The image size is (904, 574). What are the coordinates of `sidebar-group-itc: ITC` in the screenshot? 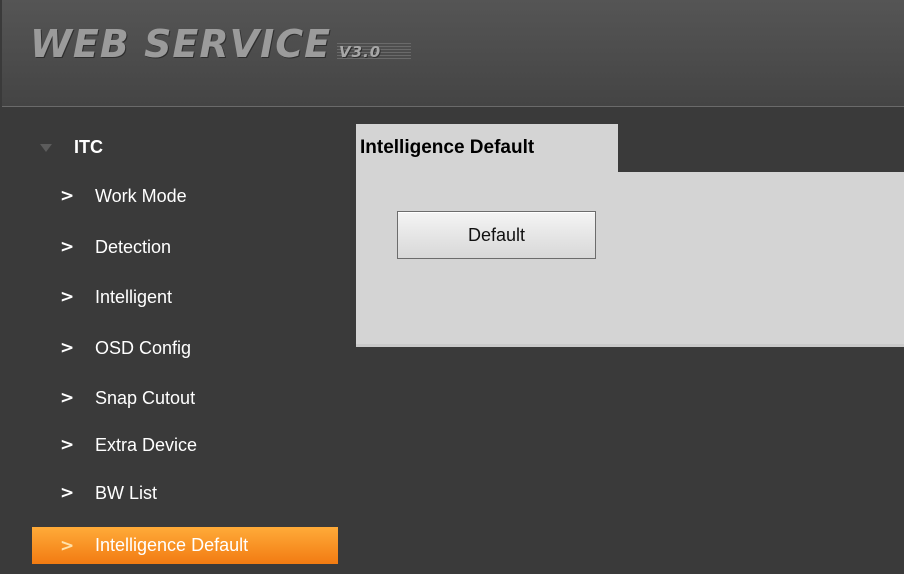 It's located at (71, 147).